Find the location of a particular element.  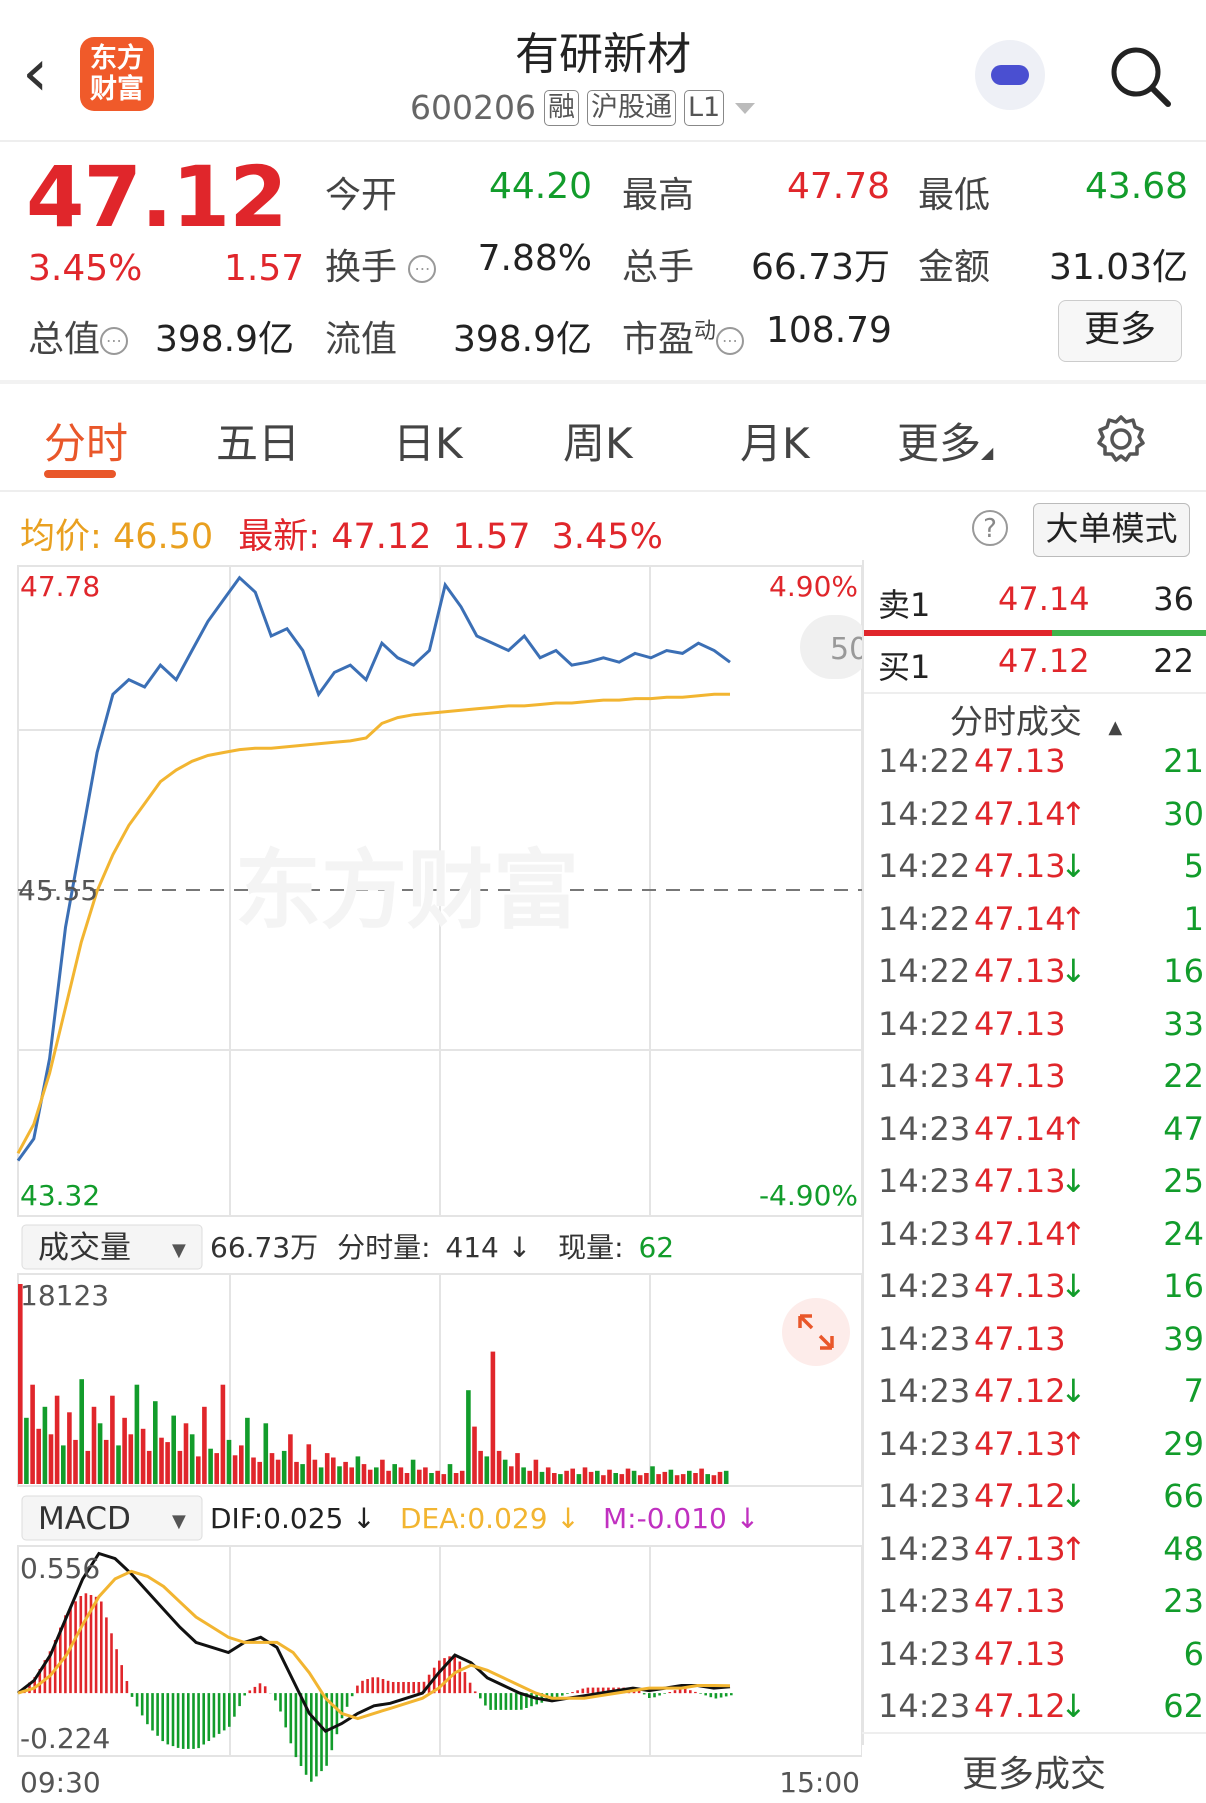

robot-avatar-icon is located at coordinates (1010, 75).